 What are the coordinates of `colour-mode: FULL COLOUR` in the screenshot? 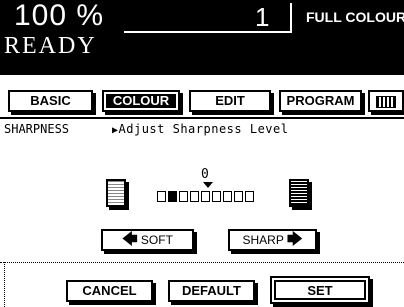 It's located at (355, 17).